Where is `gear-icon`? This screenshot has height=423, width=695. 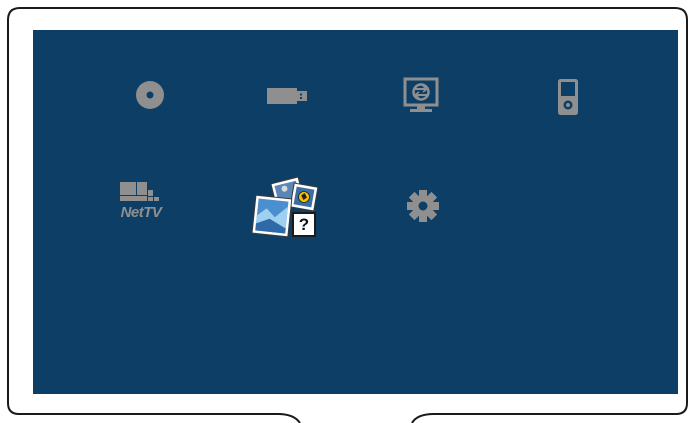
gear-icon is located at coordinates (423, 206).